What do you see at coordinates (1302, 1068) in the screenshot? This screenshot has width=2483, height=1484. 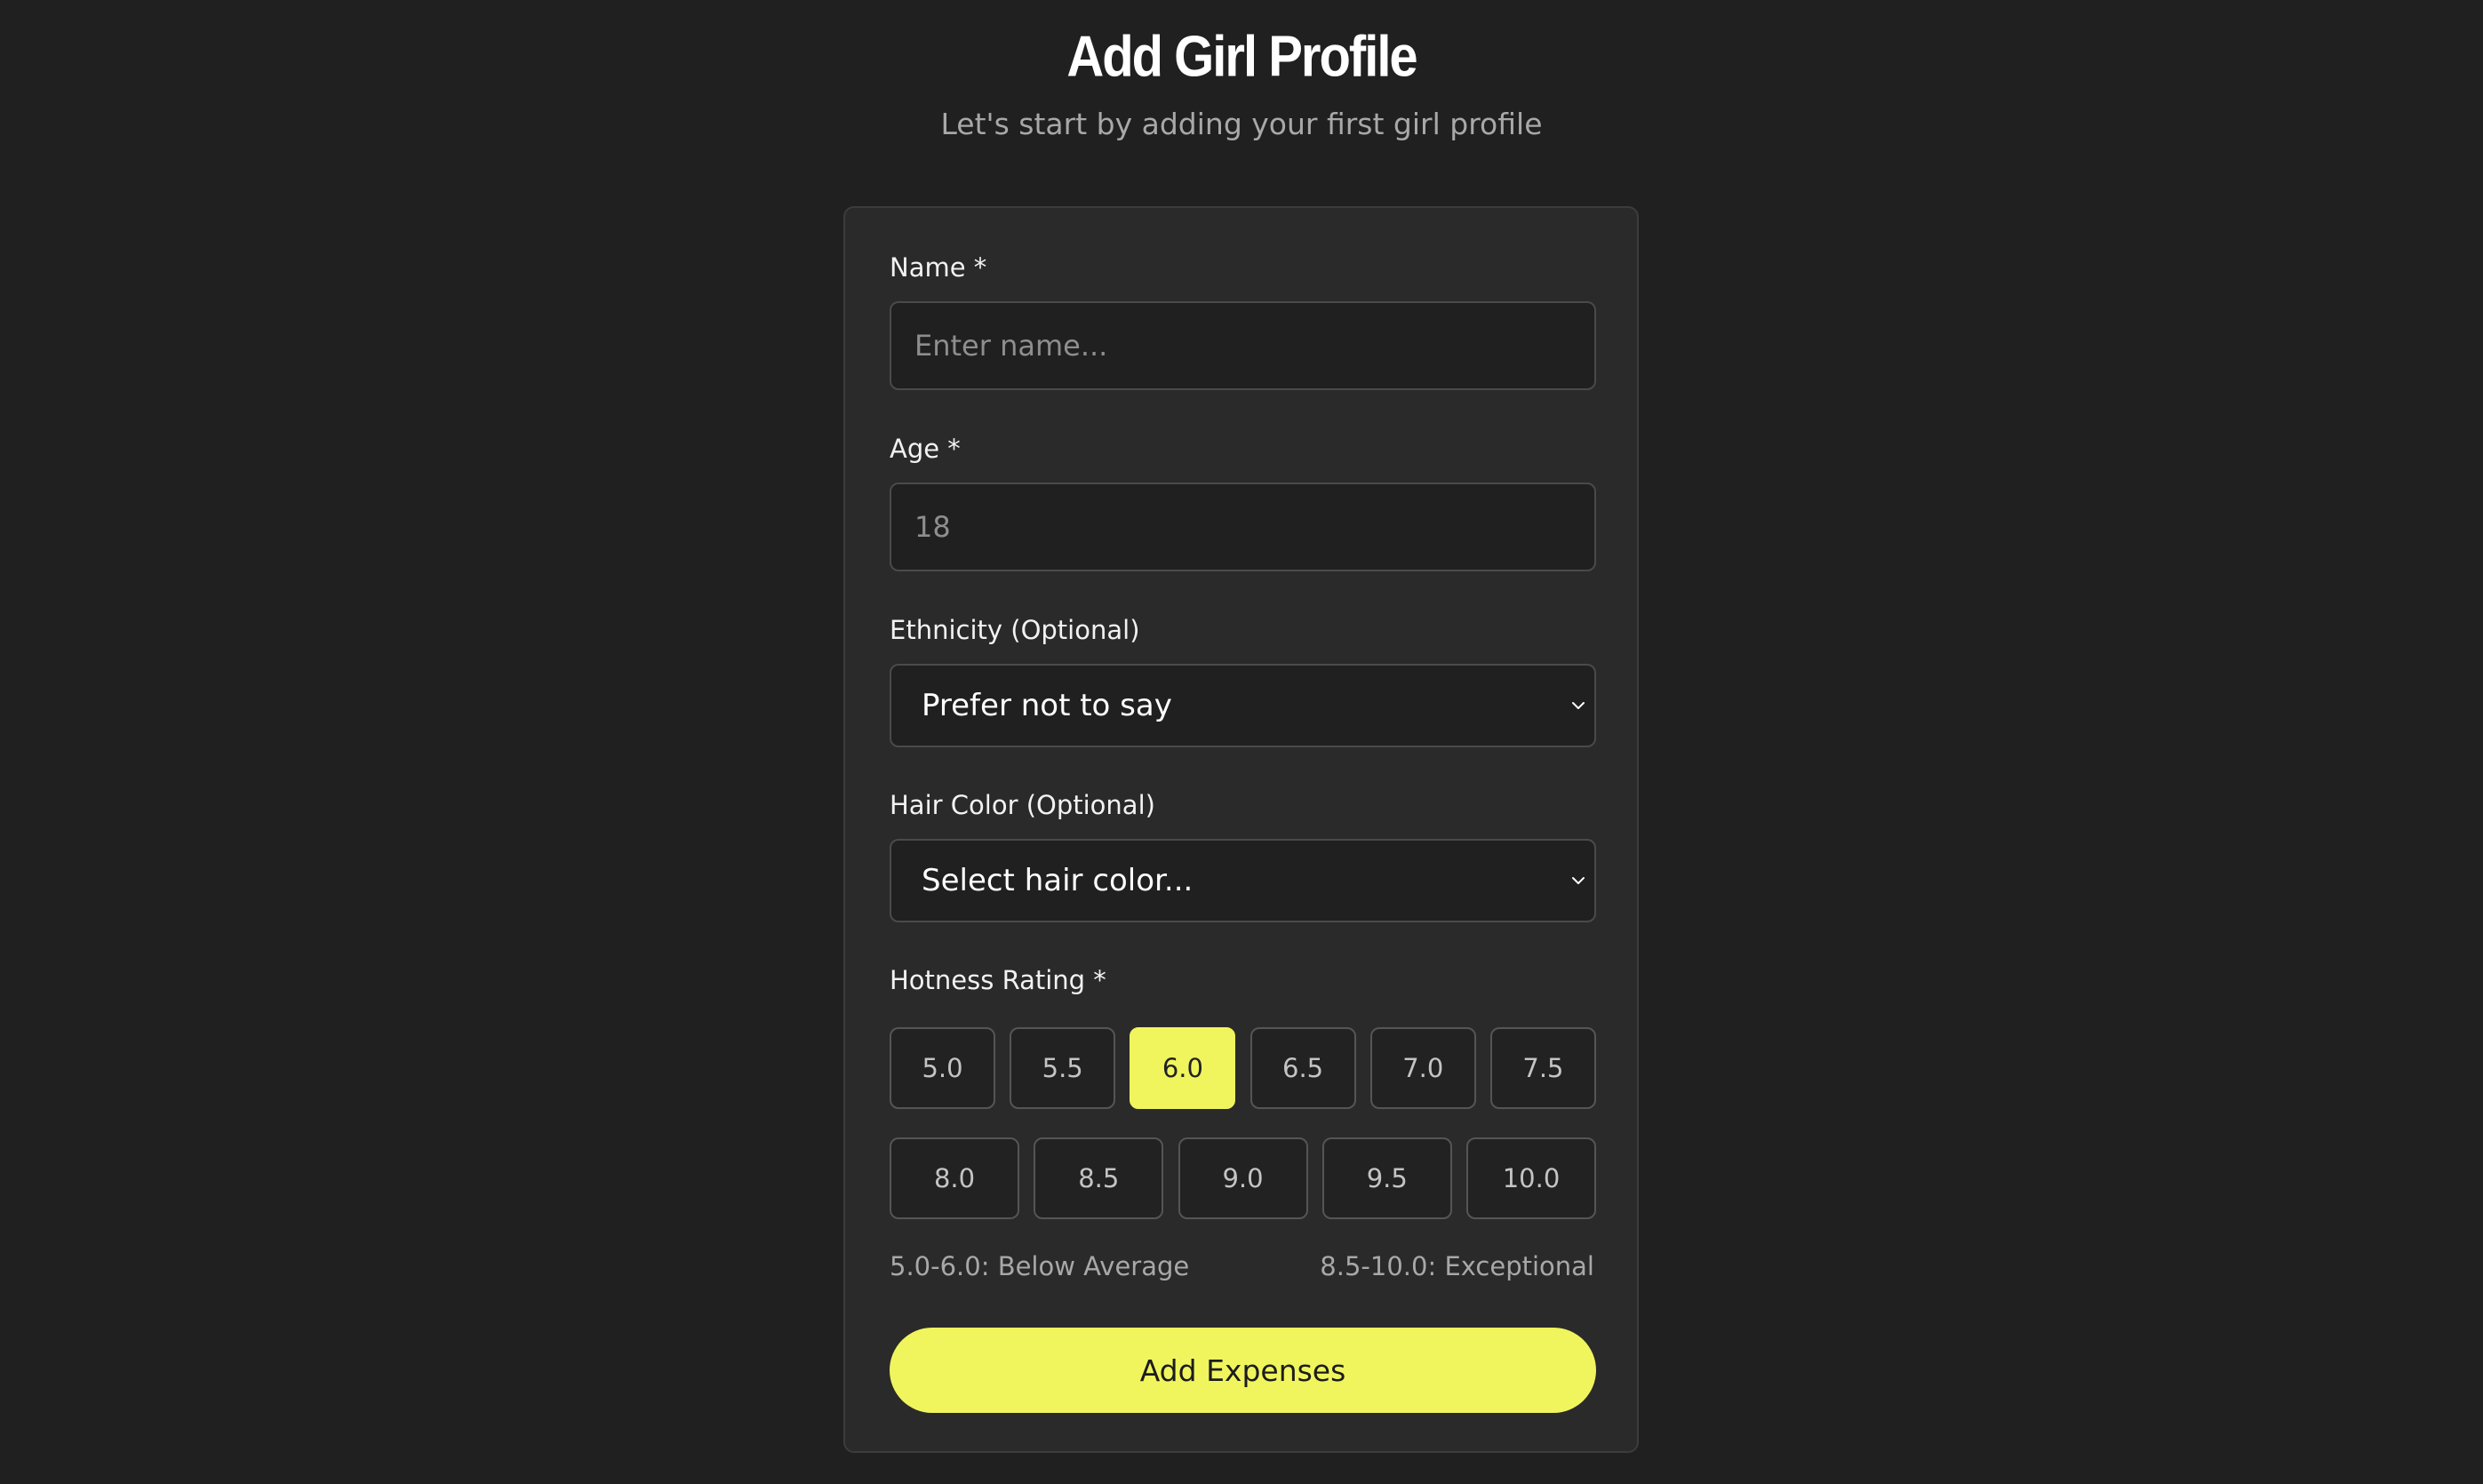 I see `rating-option: 6.5` at bounding box center [1302, 1068].